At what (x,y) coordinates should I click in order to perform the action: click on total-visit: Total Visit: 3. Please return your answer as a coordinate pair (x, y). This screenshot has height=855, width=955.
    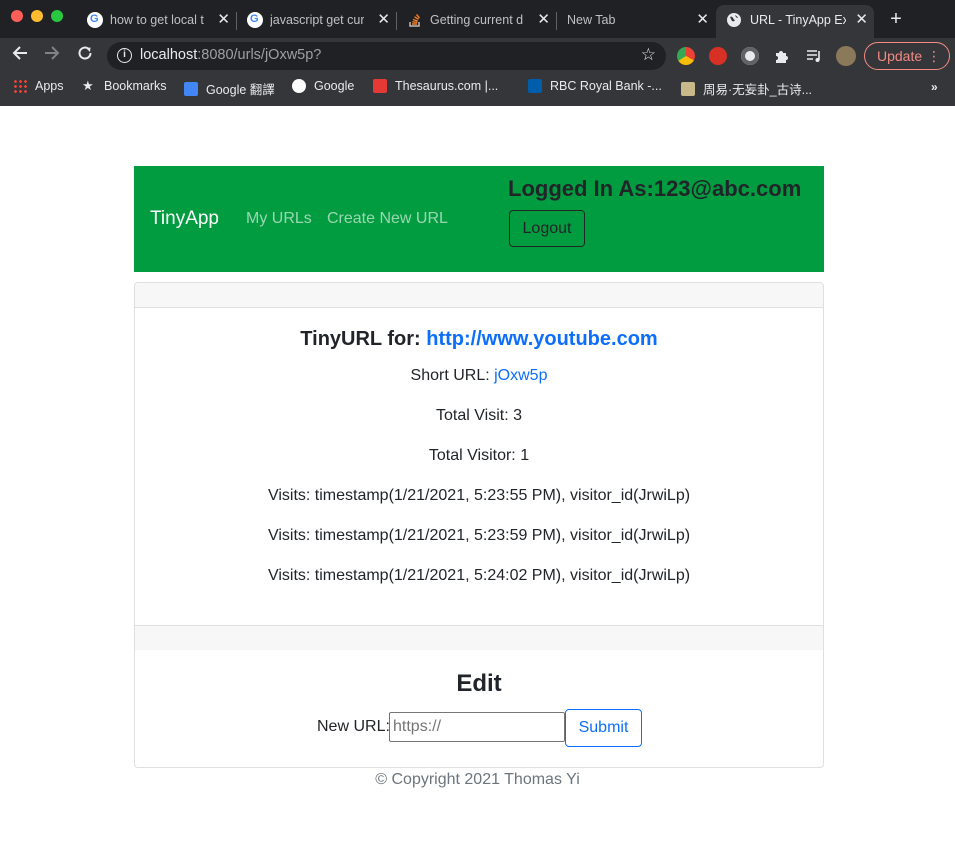
    Looking at the image, I should click on (479, 415).